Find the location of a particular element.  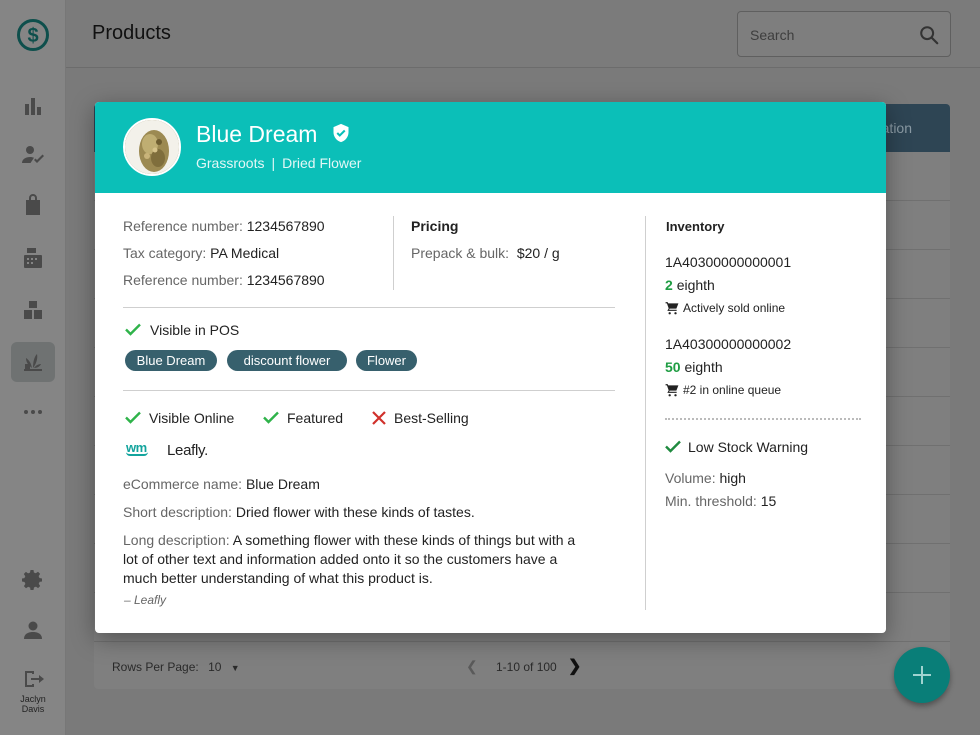

weedmaps-logo: wm is located at coordinates (137, 448).